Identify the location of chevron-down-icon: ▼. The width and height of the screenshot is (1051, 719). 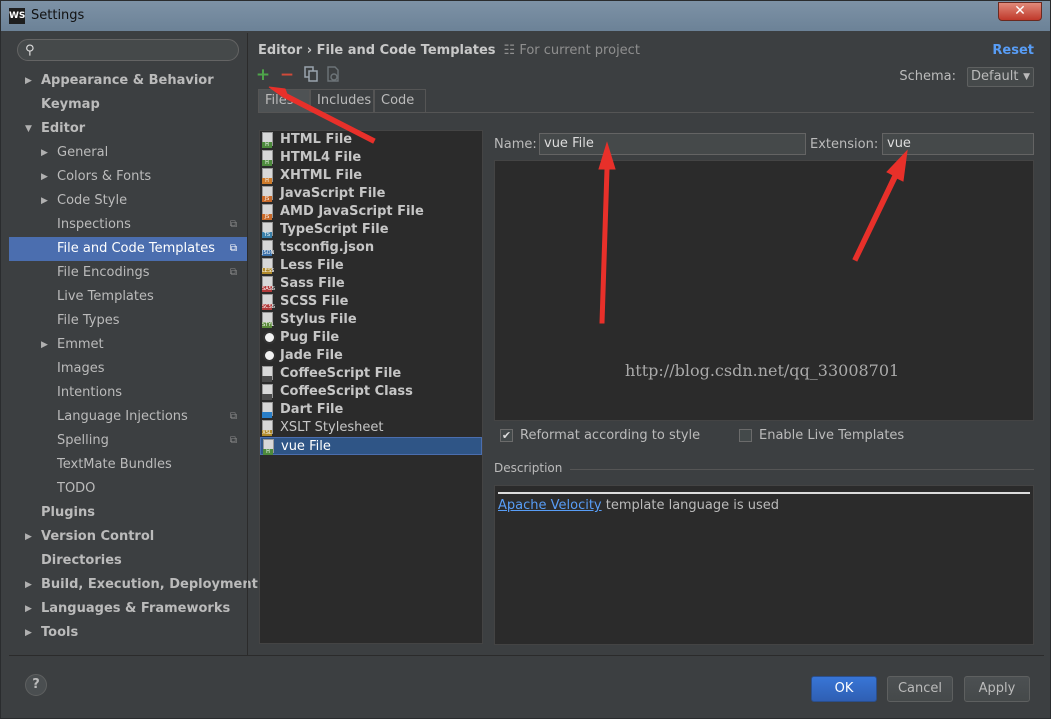
(28, 129).